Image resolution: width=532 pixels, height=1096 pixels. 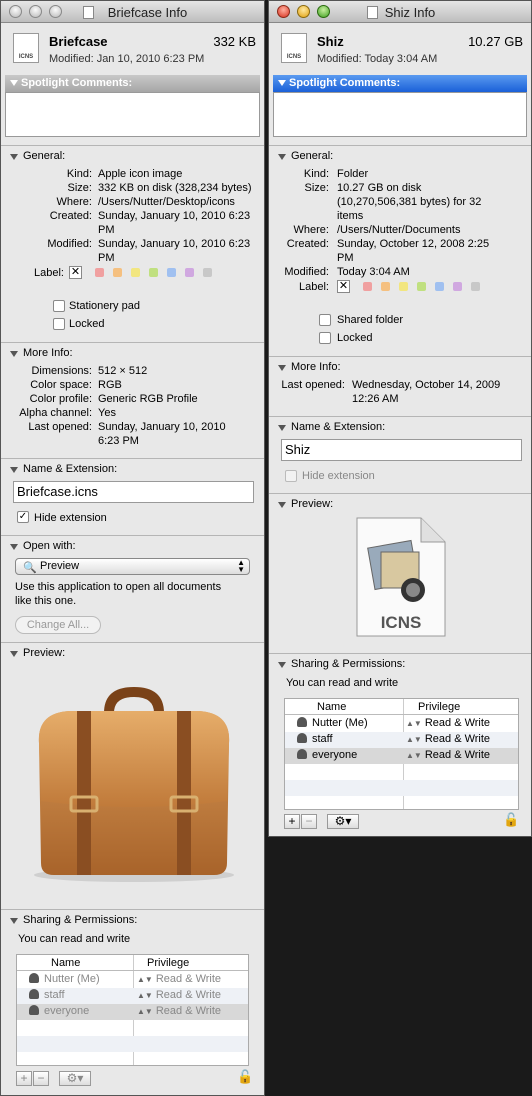 I want to click on hide-extension-label: Hide extension, so click(x=338, y=476).